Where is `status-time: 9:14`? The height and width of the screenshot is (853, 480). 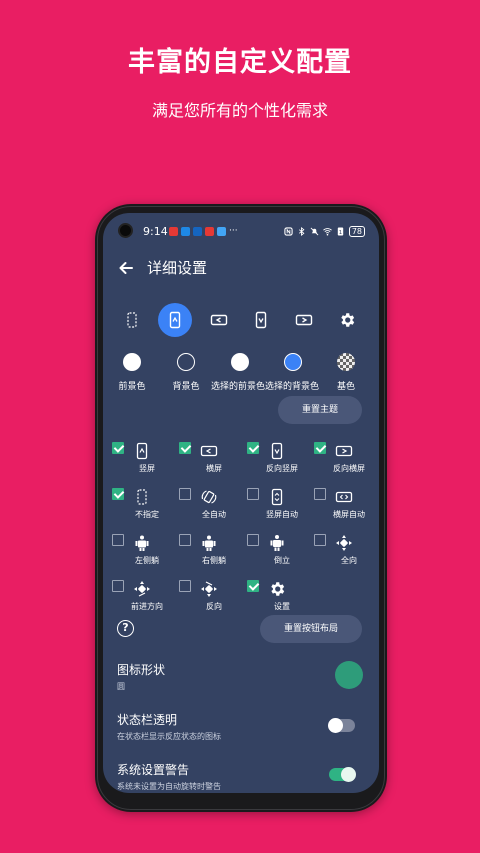
status-time: 9:14 is located at coordinates (155, 231).